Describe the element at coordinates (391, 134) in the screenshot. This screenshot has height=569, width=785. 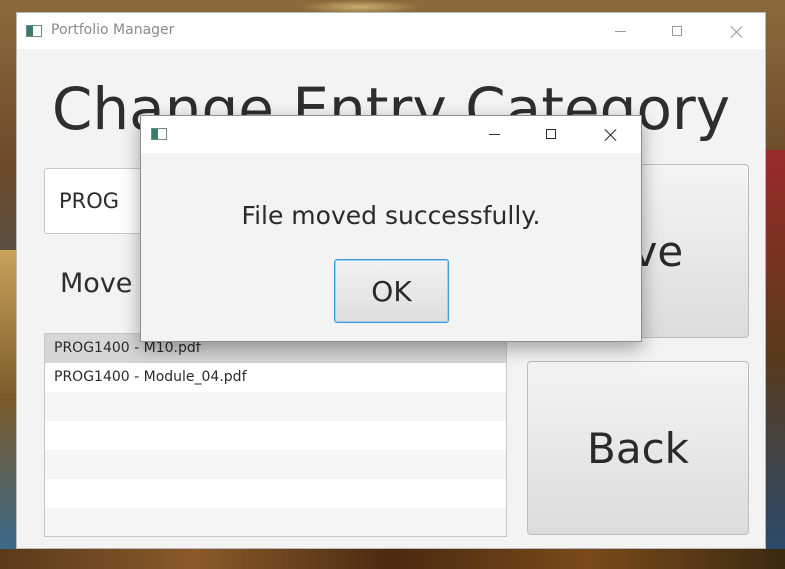
I see `dialog-titlebar` at that location.